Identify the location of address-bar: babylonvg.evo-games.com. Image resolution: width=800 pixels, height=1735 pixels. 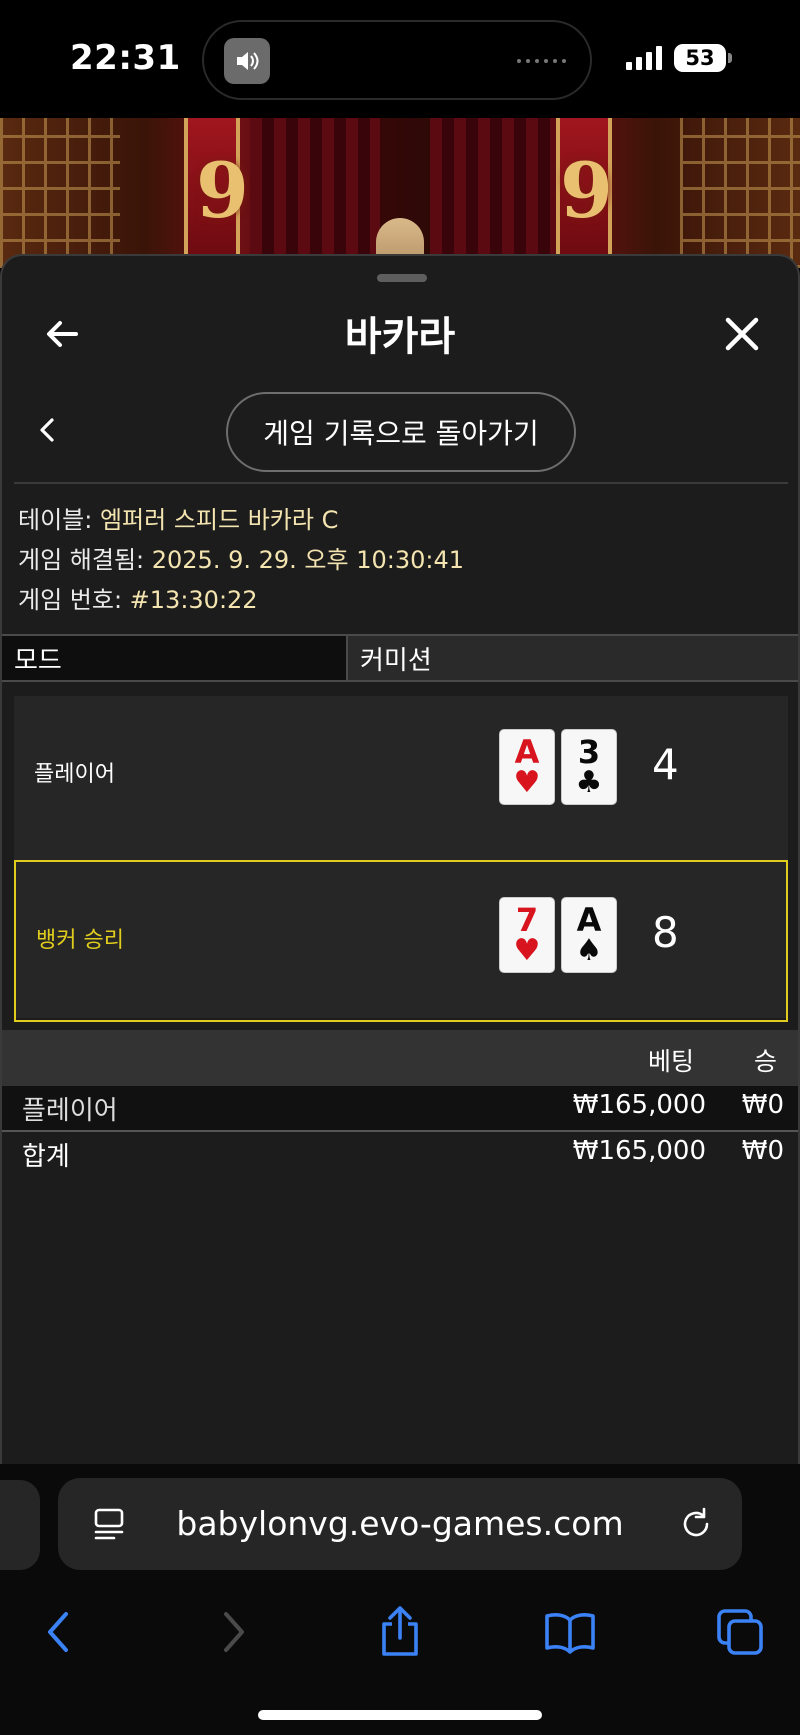
(400, 1524).